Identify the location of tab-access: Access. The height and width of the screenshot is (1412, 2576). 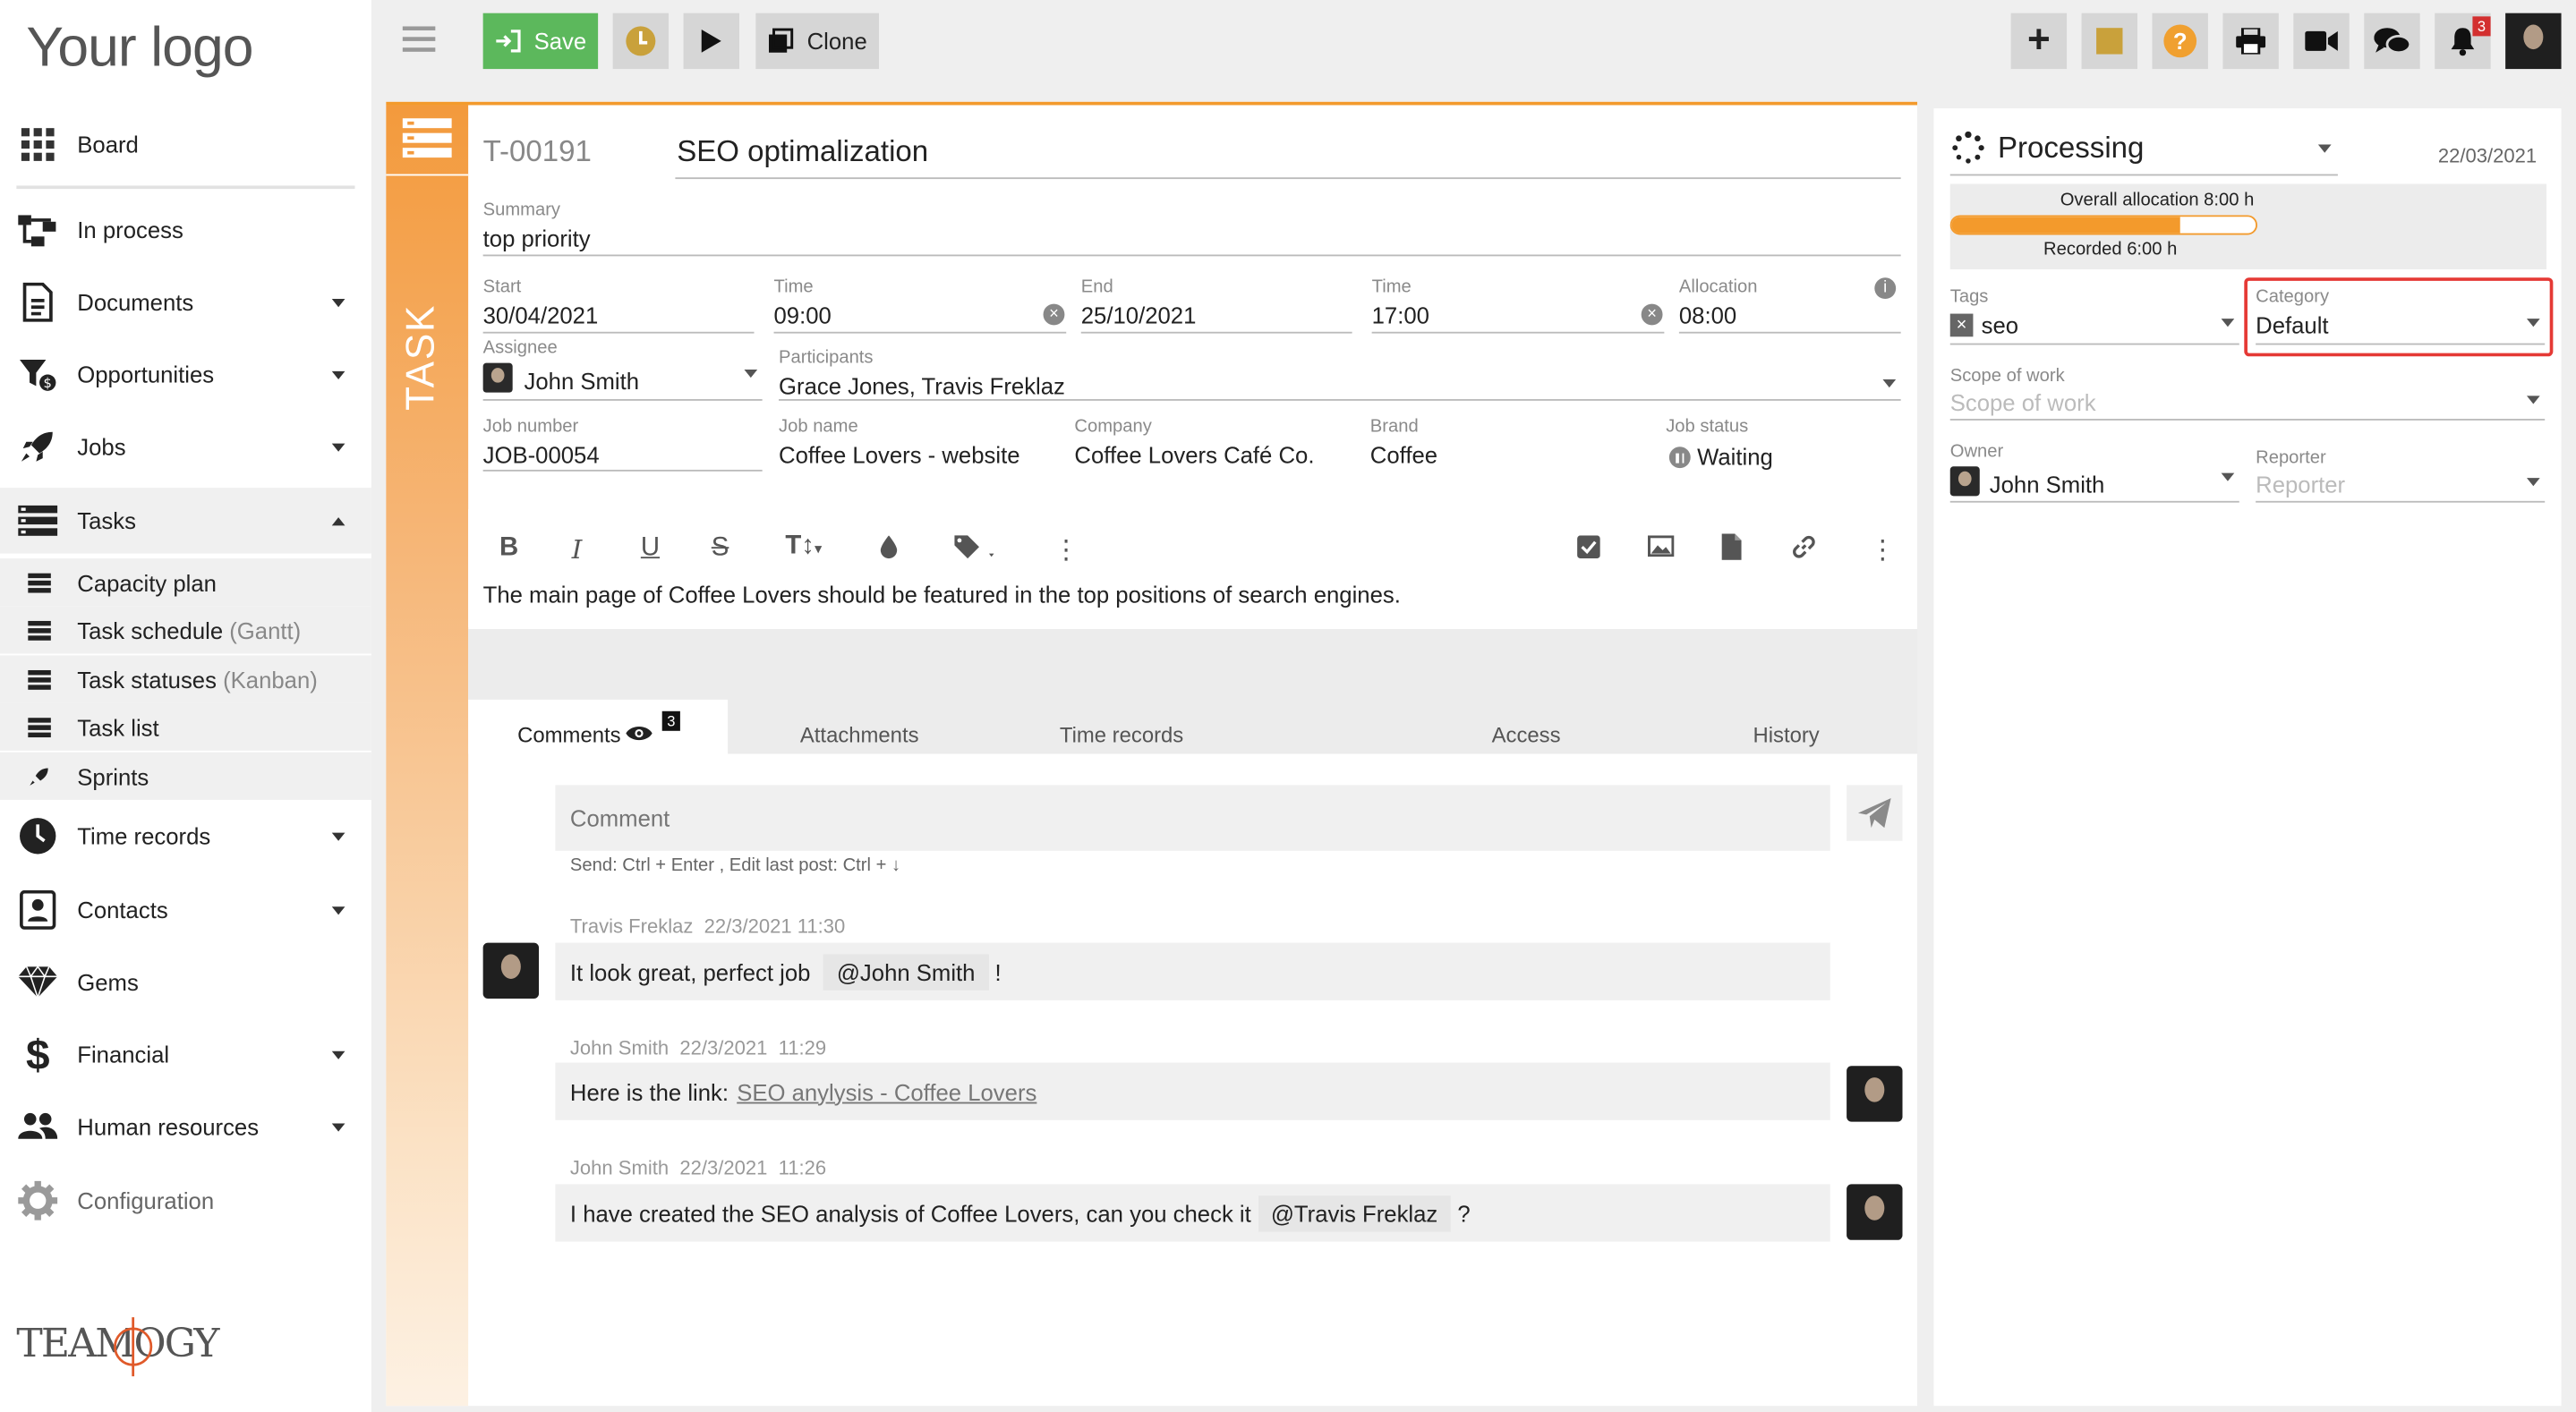
(1526, 736).